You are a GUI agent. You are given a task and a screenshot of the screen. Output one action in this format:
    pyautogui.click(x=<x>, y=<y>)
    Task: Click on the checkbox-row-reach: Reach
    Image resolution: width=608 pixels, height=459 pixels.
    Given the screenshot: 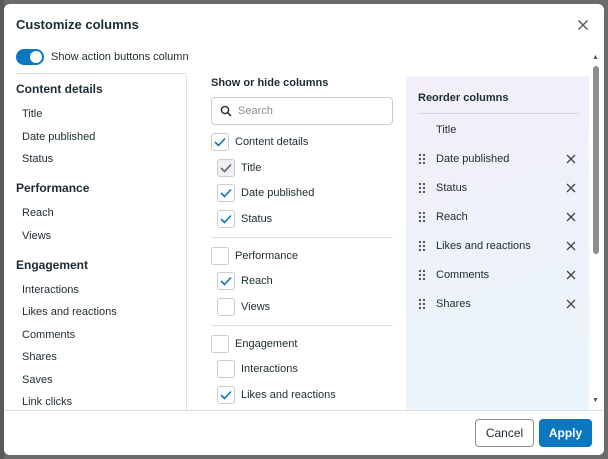 What is the action you would take?
    pyautogui.click(x=245, y=281)
    